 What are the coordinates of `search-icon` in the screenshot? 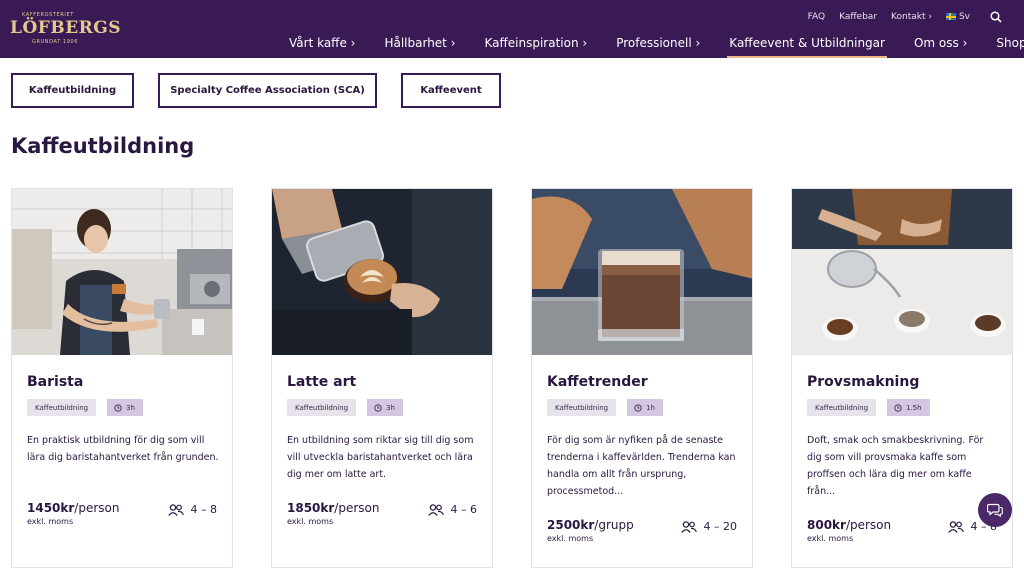 It's located at (996, 17).